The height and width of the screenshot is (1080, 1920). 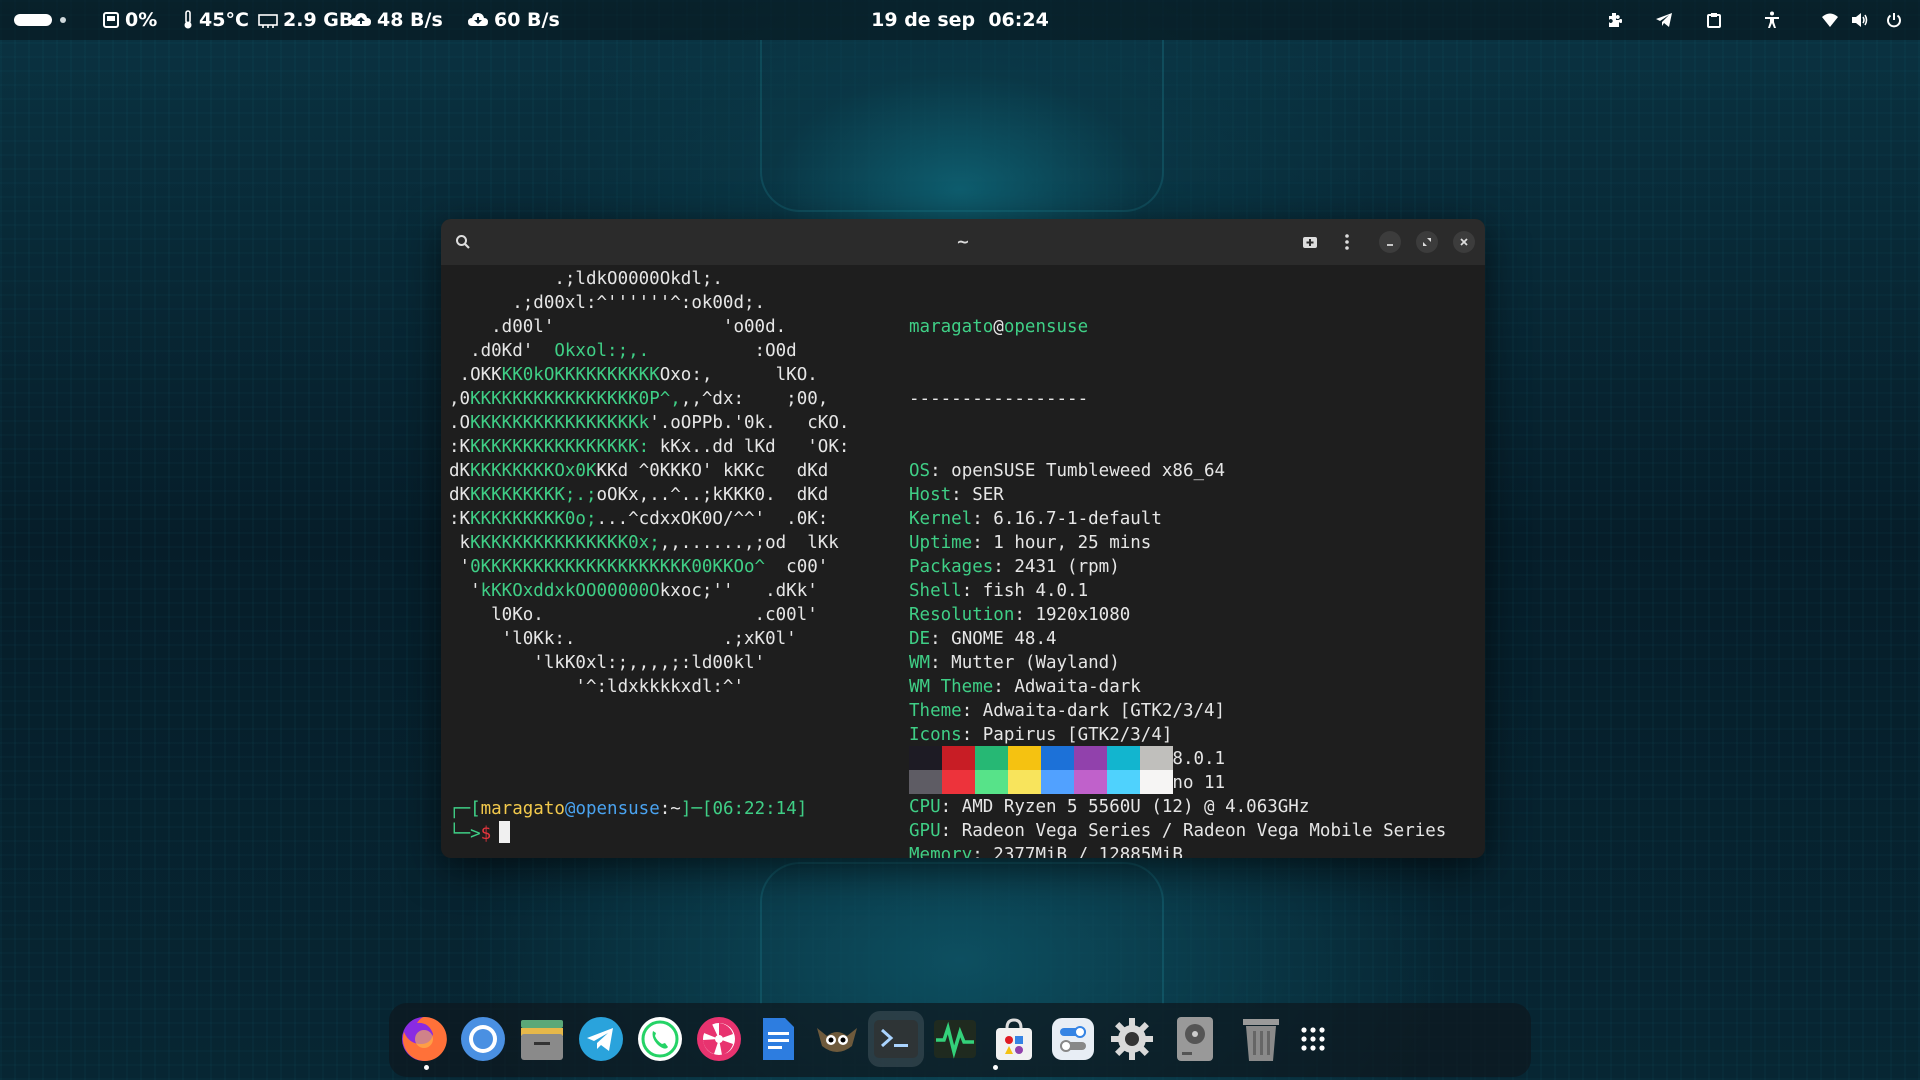 I want to click on settings-icon, so click(x=1132, y=1039).